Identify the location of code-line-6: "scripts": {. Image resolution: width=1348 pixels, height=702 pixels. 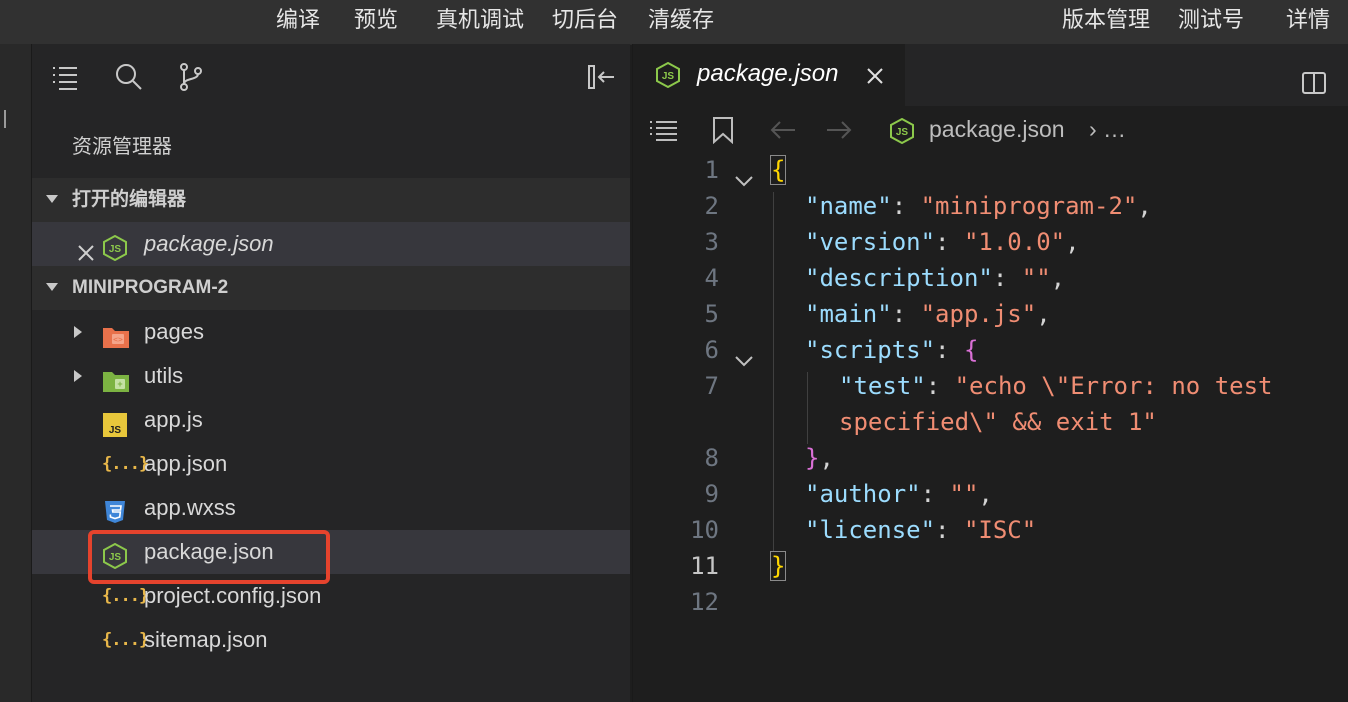
(892, 350).